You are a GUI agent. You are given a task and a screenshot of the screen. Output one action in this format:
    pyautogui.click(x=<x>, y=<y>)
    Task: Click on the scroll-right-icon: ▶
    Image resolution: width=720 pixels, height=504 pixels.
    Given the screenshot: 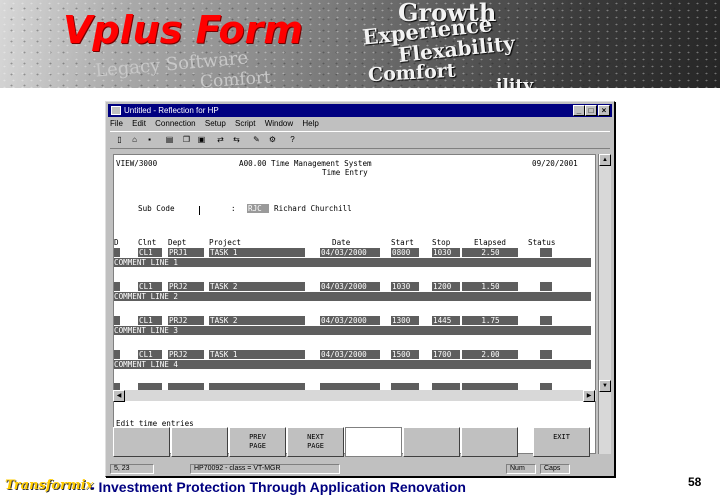 What is the action you would take?
    pyautogui.click(x=589, y=396)
    